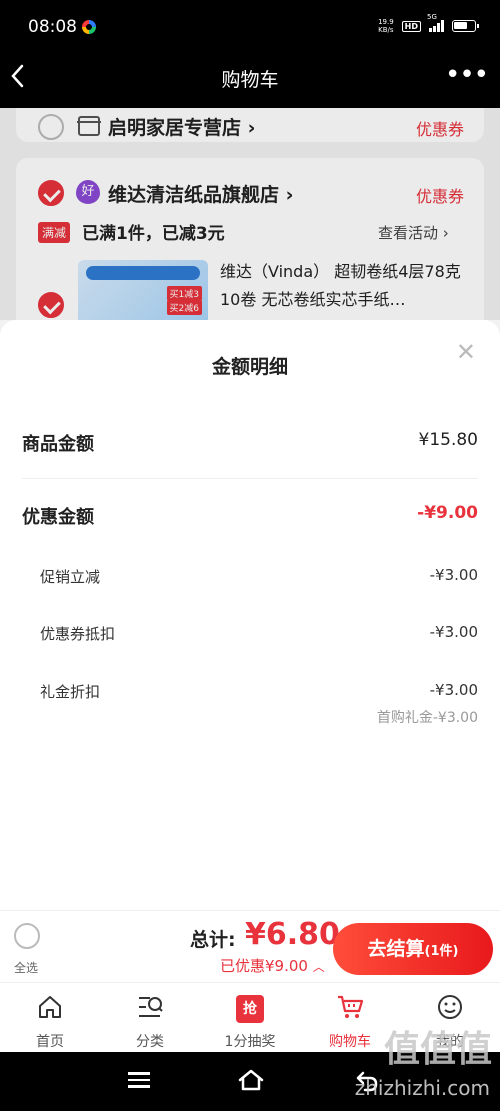 The height and width of the screenshot is (1111, 500). What do you see at coordinates (435, 22) in the screenshot?
I see `signal-icon: 5G` at bounding box center [435, 22].